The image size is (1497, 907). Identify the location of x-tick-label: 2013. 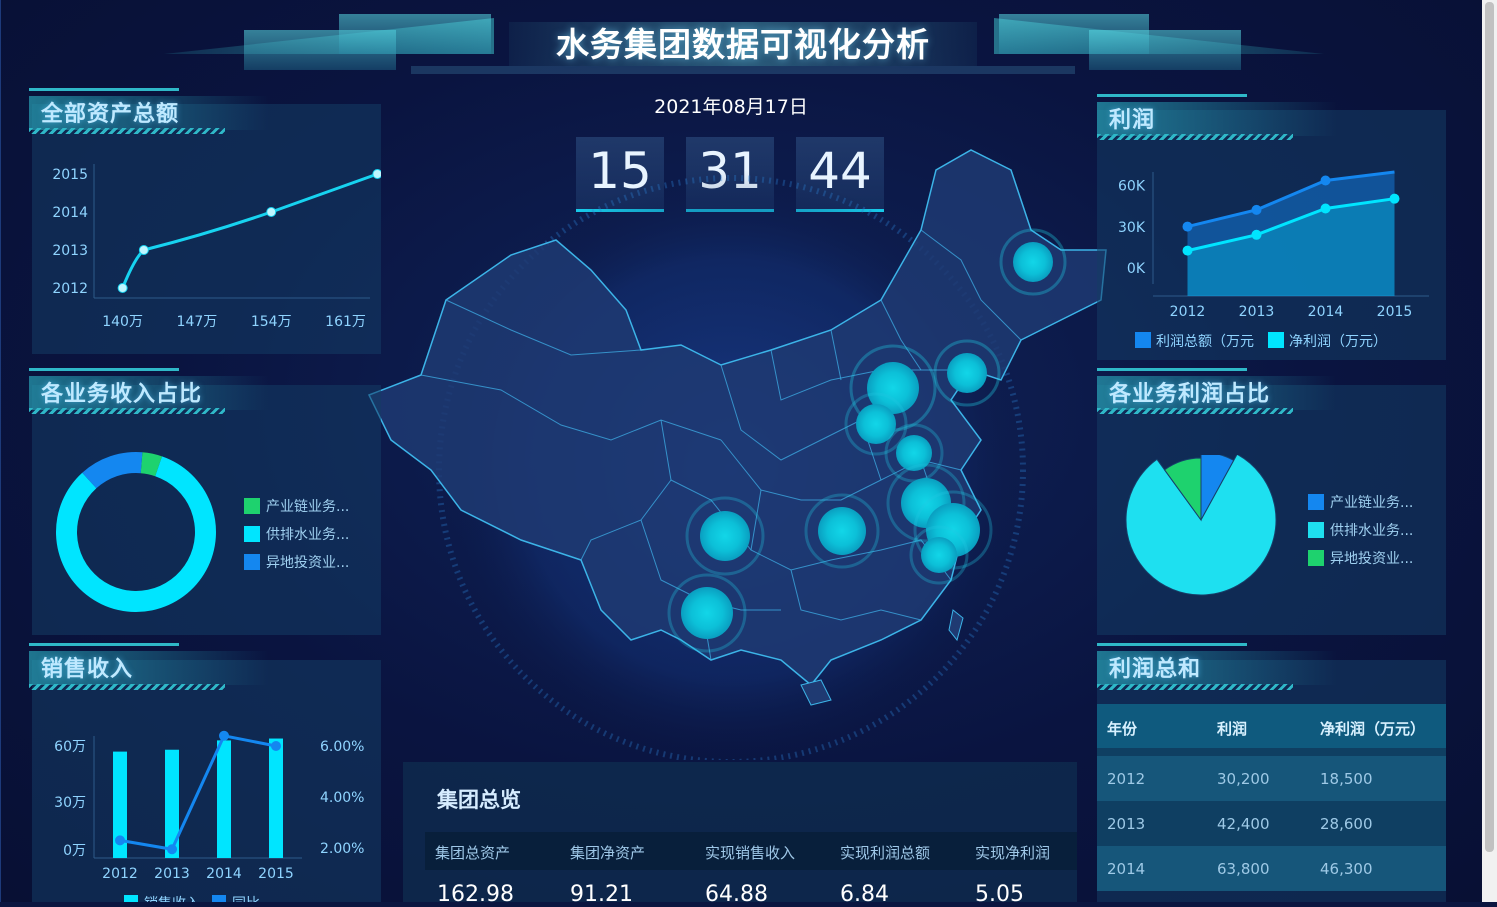
(172, 874).